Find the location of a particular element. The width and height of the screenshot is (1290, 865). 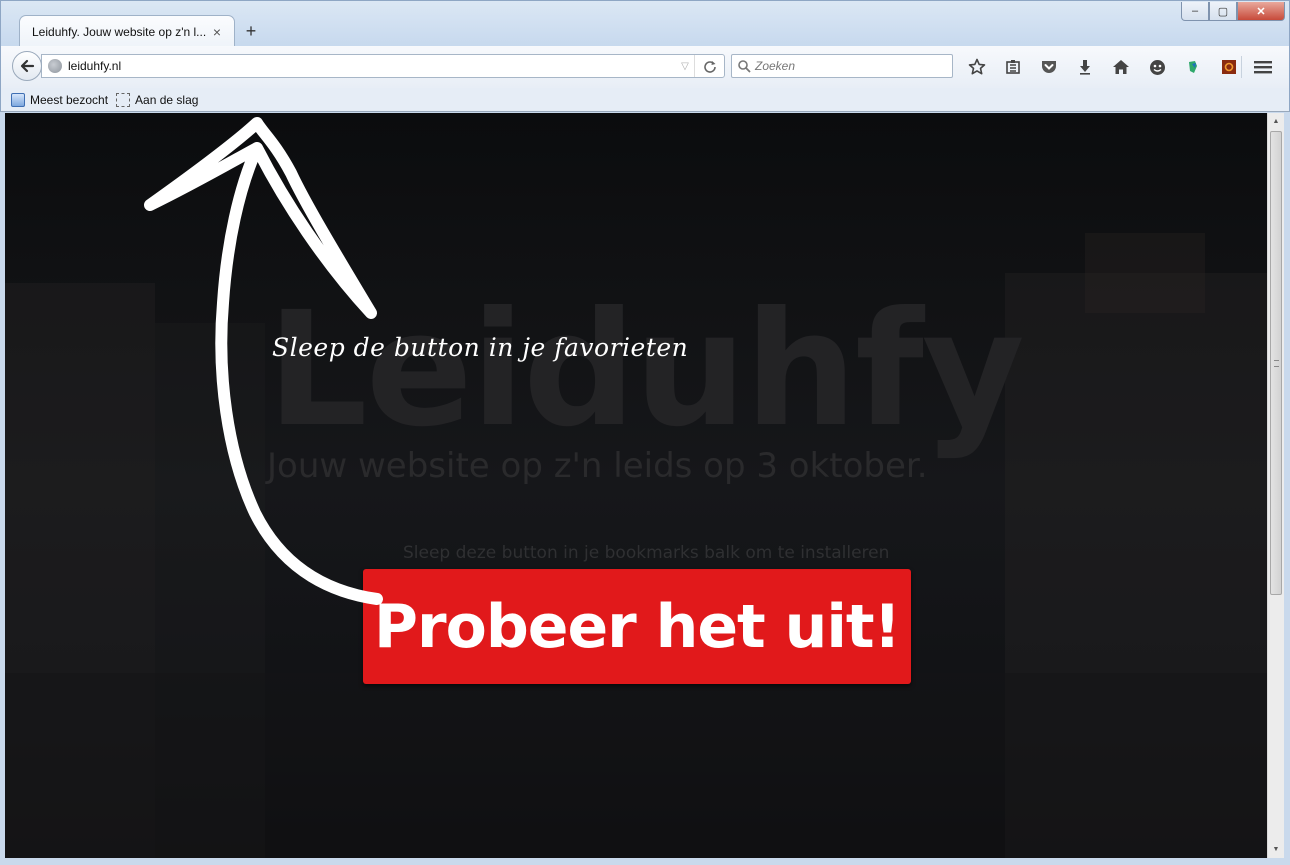

hamburger-menu-button is located at coordinates (1263, 67).